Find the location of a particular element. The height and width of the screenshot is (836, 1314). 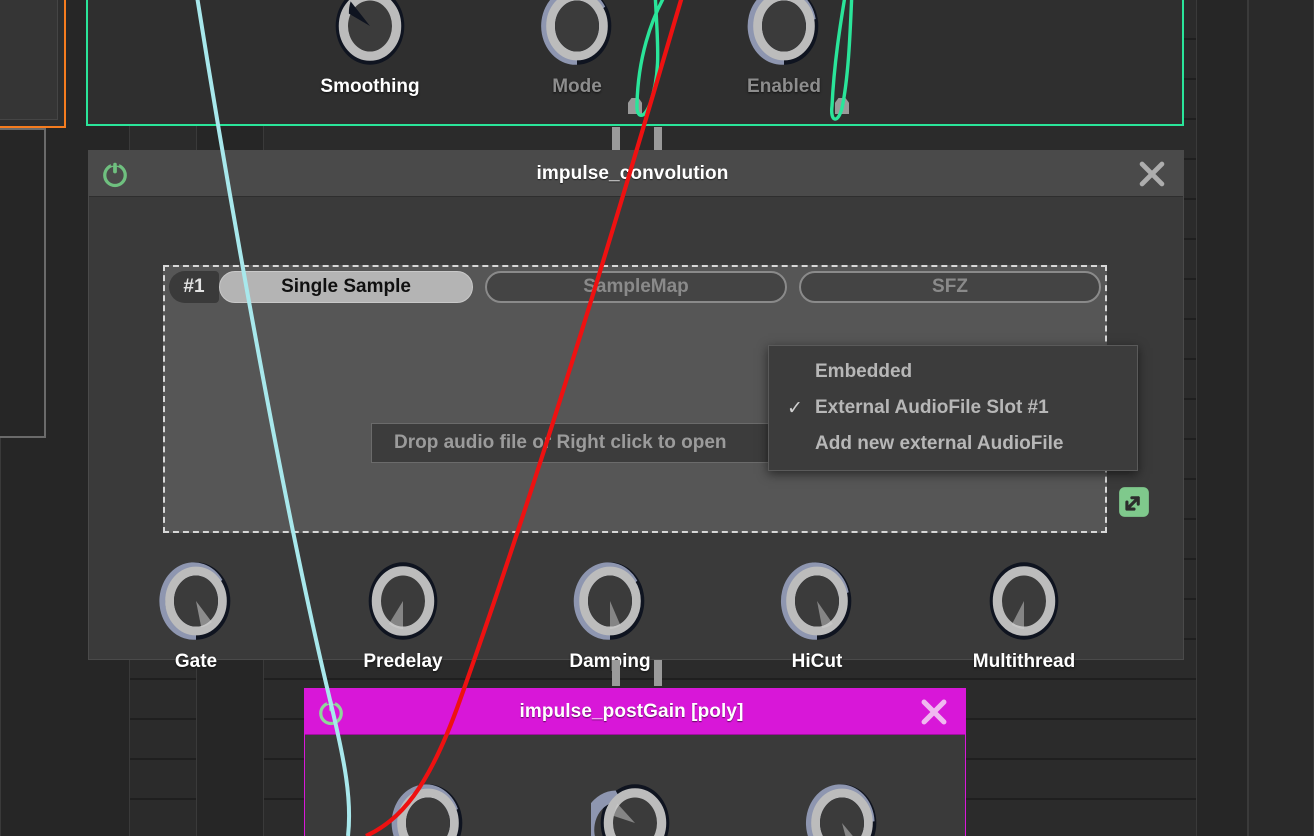

knob-dial-multithread is located at coordinates (1024, 601).